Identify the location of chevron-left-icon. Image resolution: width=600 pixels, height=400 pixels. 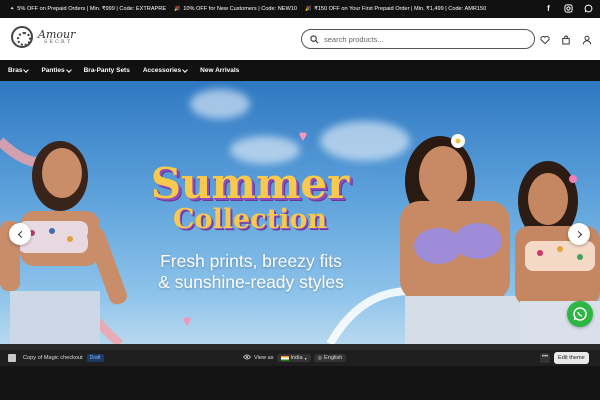
(21, 234).